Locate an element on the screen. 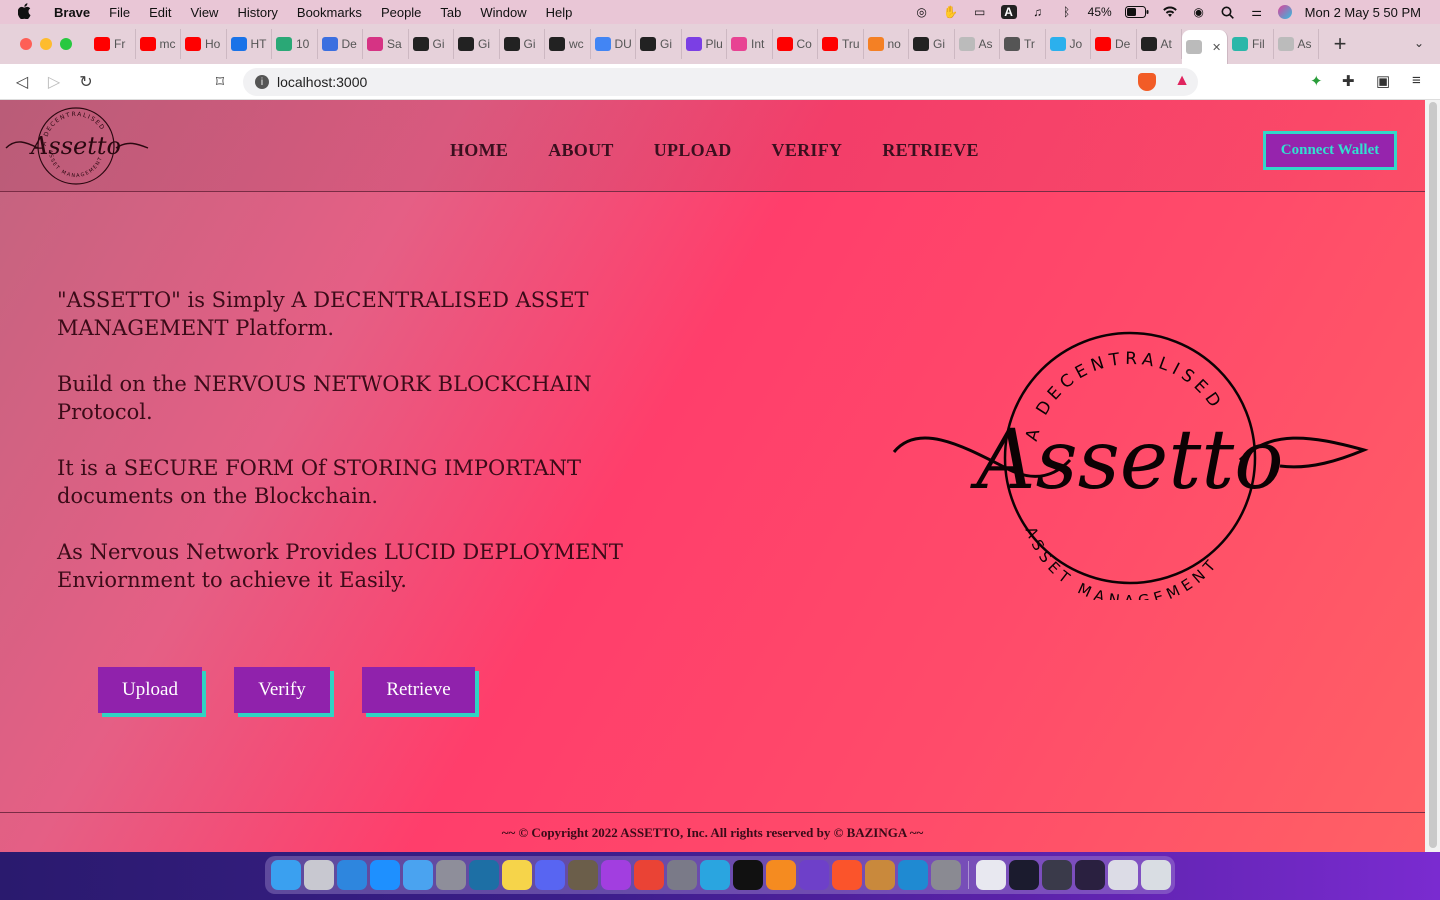 The height and width of the screenshot is (900, 1440). mysql-workbench-icon is located at coordinates (484, 875).